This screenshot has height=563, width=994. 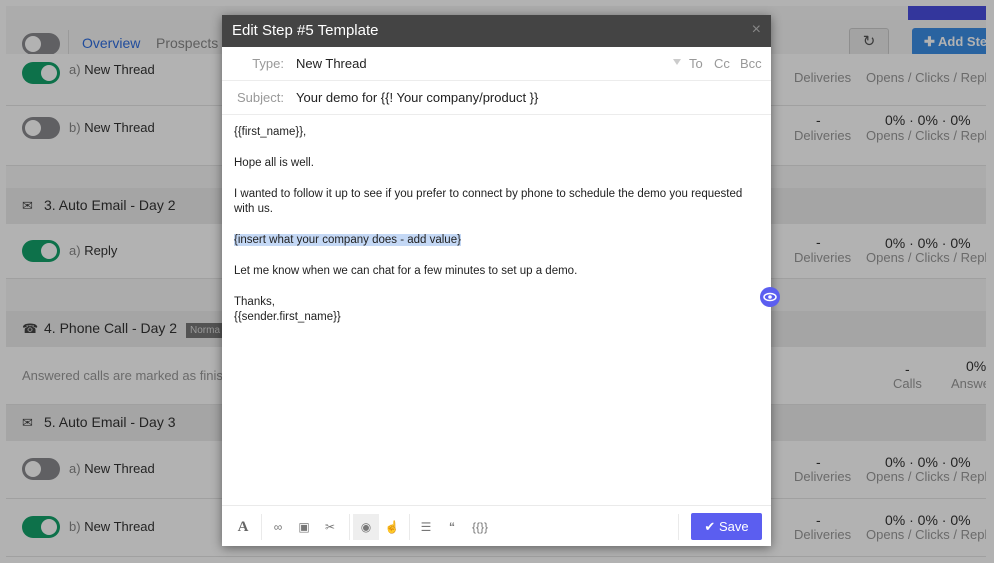 I want to click on variables-icon: {{}}, so click(x=480, y=527).